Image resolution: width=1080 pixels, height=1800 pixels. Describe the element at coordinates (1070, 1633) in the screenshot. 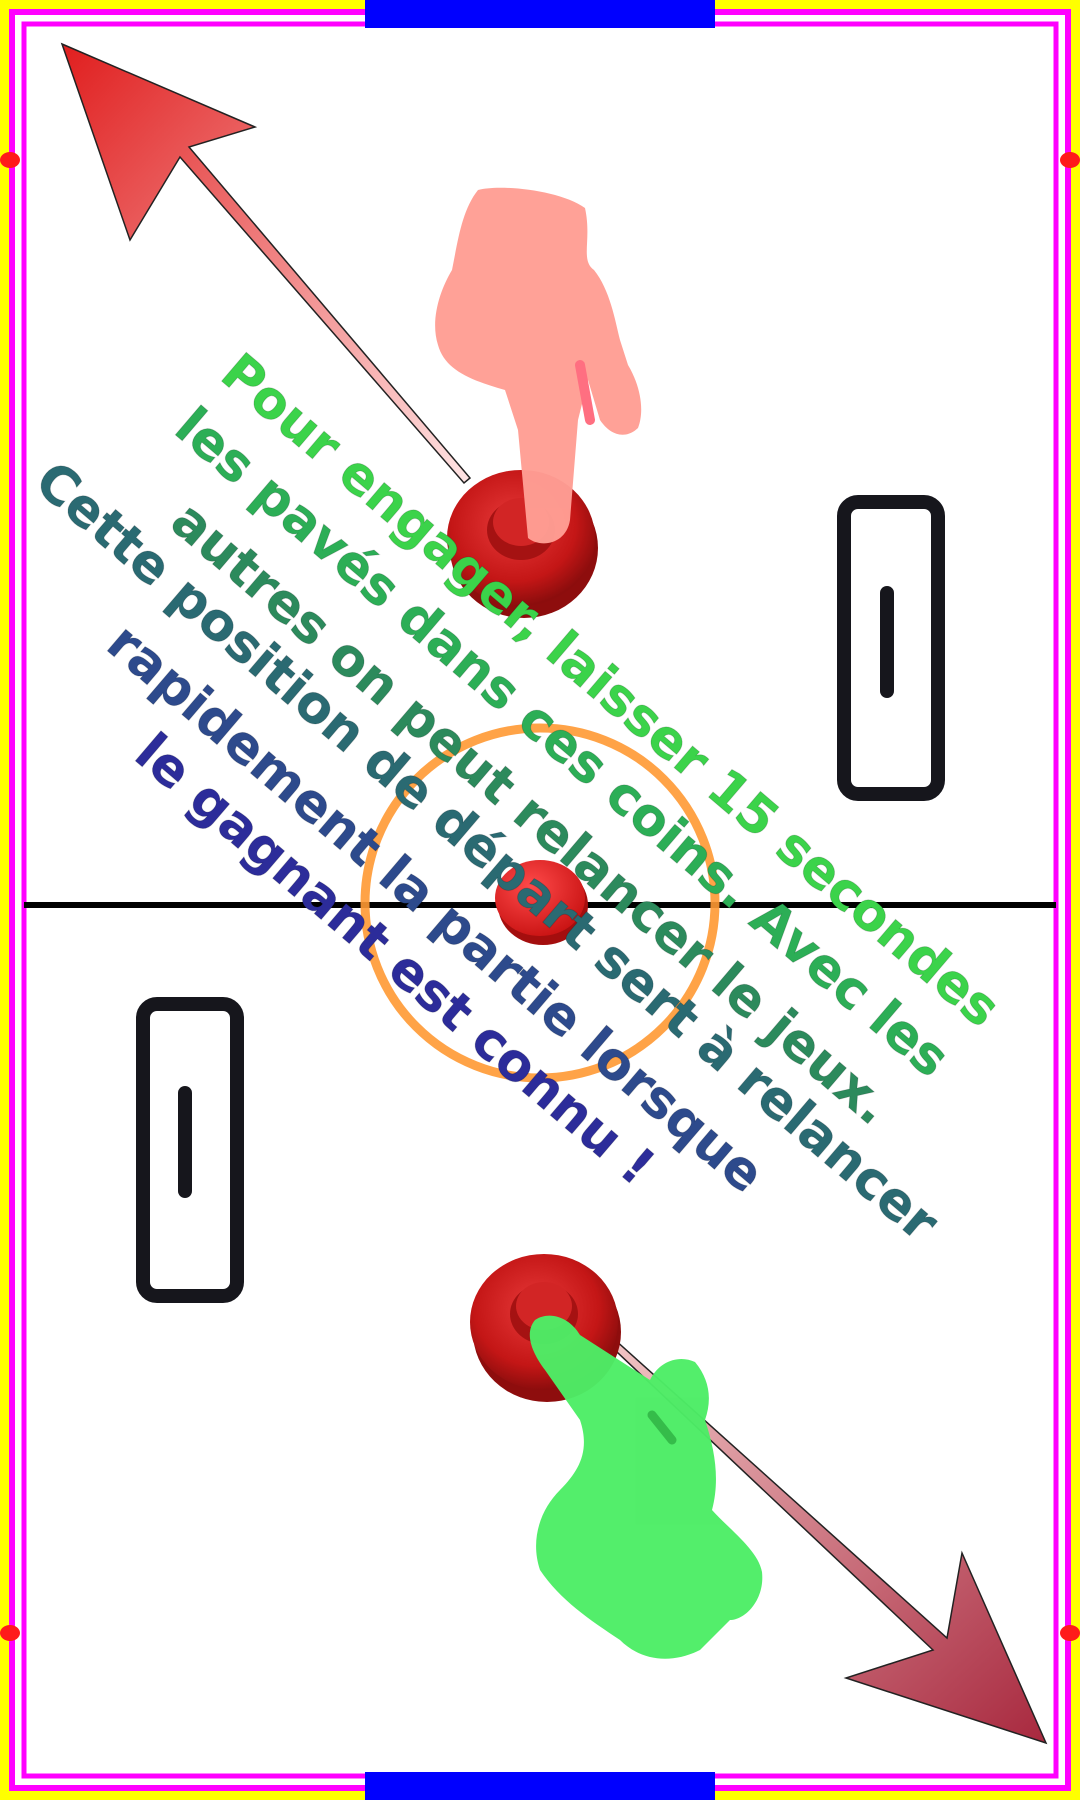

I see `side-marker-right-bottom` at that location.